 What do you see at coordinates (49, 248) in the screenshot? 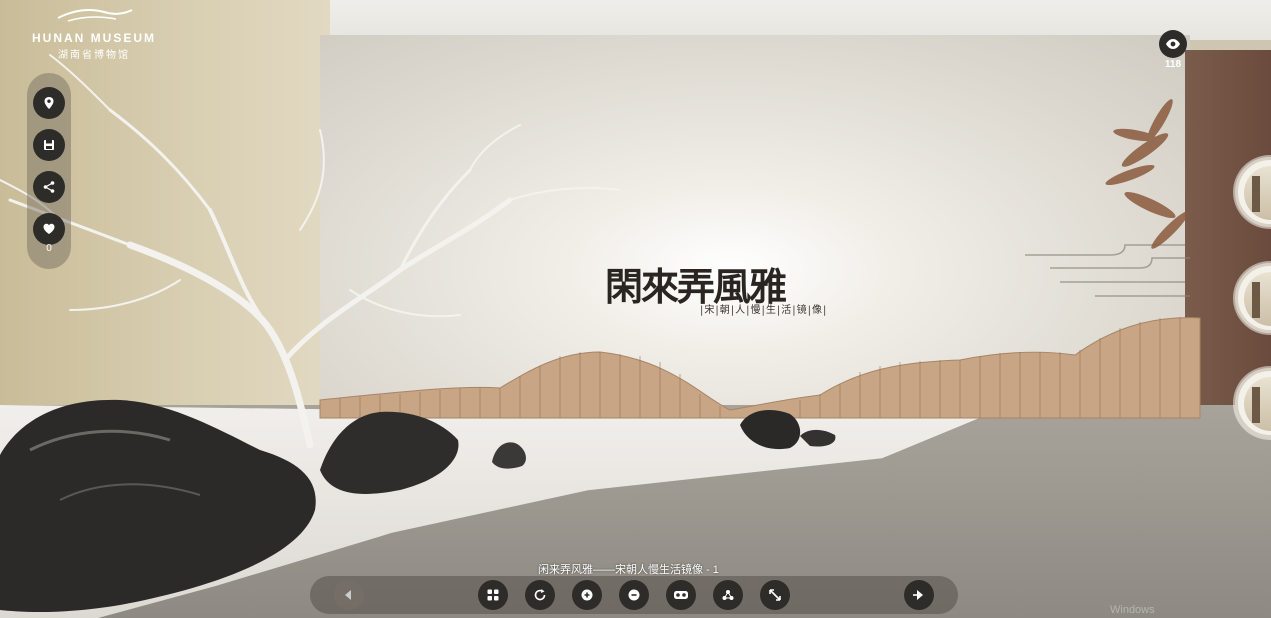
I see `like-count: 0` at bounding box center [49, 248].